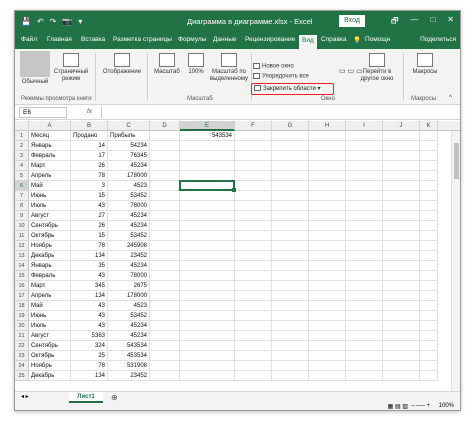 Image resolution: width=474 pixels, height=424 pixels. What do you see at coordinates (50, 336) in the screenshot?
I see `cell: Август` at bounding box center [50, 336].